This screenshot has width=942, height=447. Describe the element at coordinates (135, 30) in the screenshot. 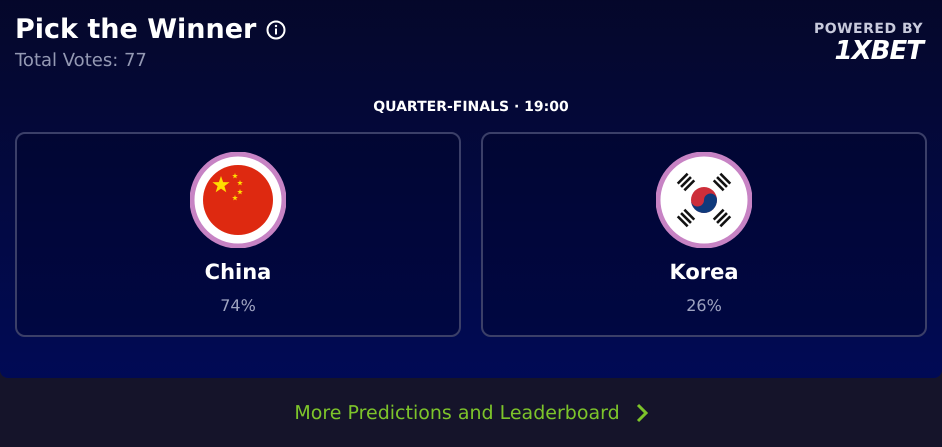

I see `widget-title: Pick the Winner` at that location.